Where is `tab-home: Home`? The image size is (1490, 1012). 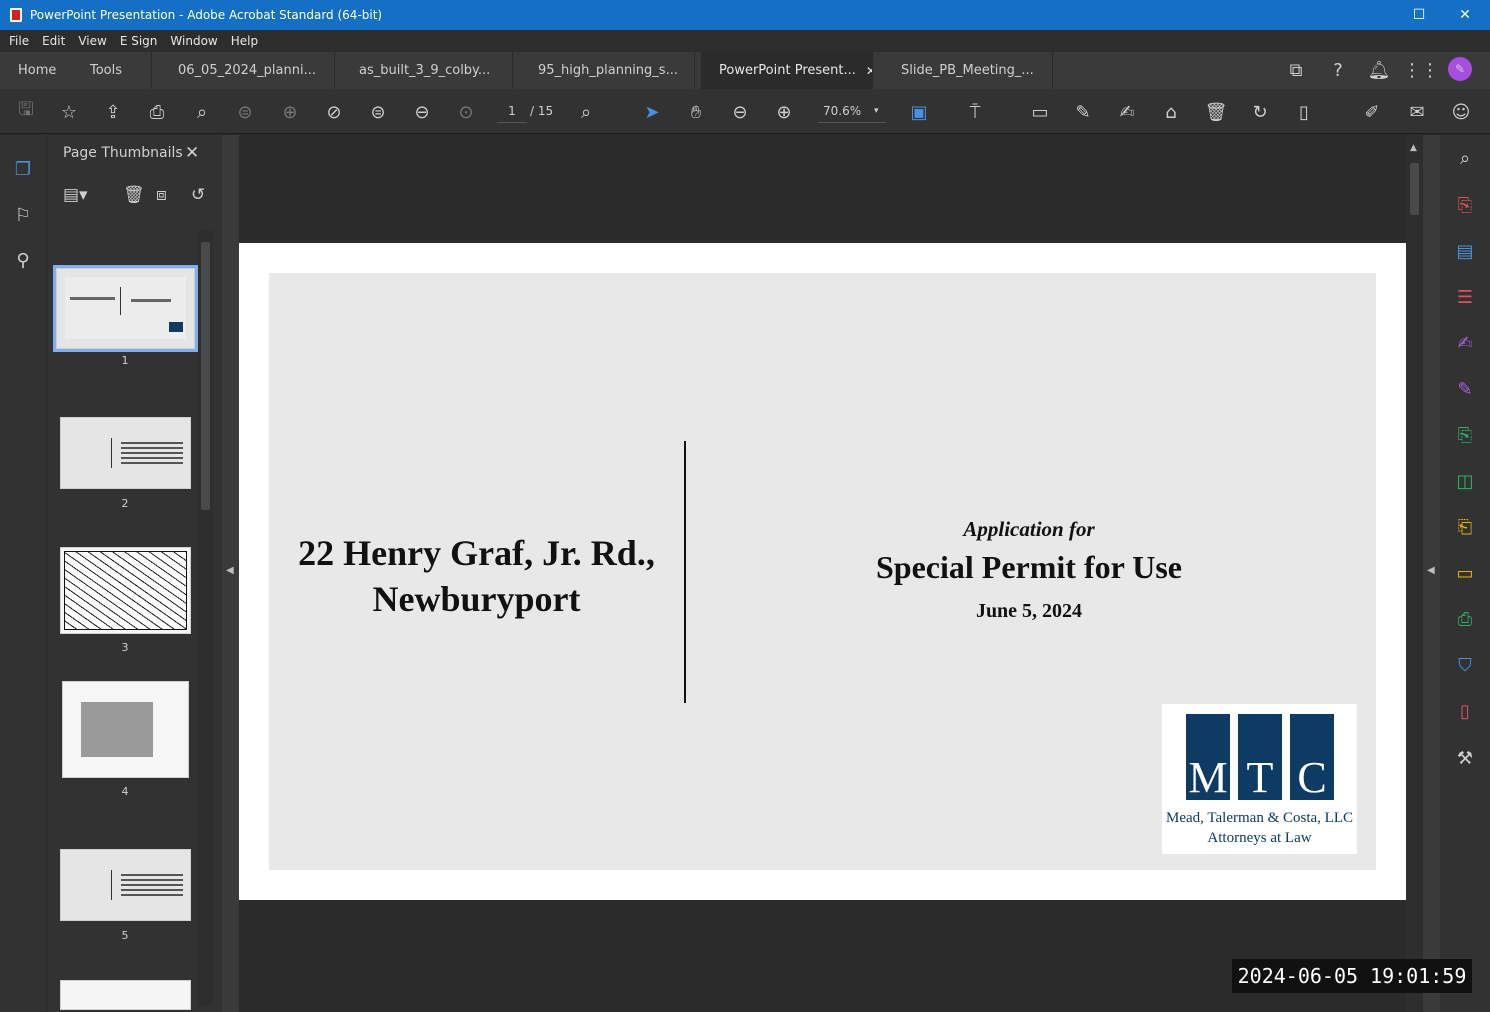 tab-home: Home is located at coordinates (38, 70).